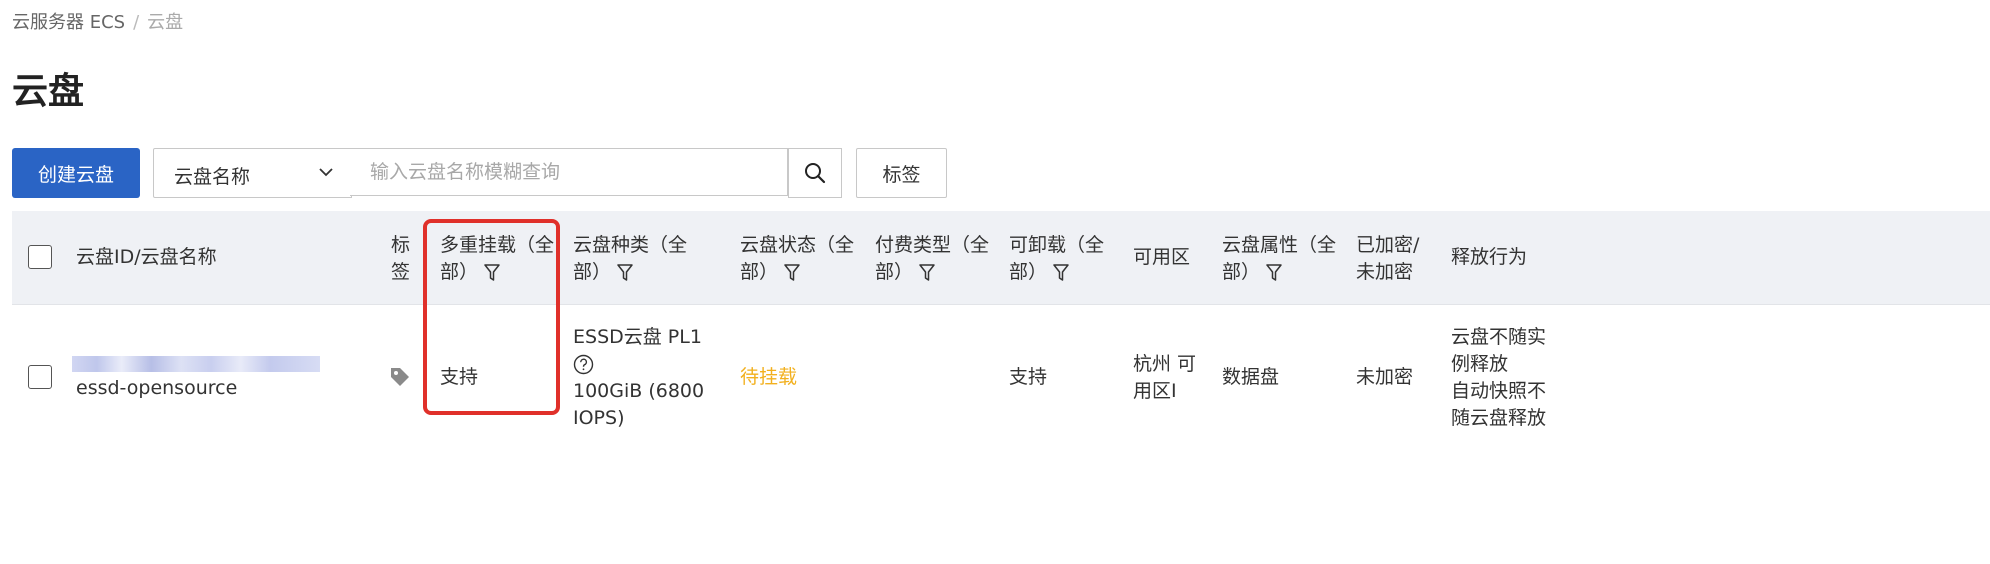  Describe the element at coordinates (1056, 259) in the screenshot. I see `header-detachable: 可卸载（全 部）` at that location.